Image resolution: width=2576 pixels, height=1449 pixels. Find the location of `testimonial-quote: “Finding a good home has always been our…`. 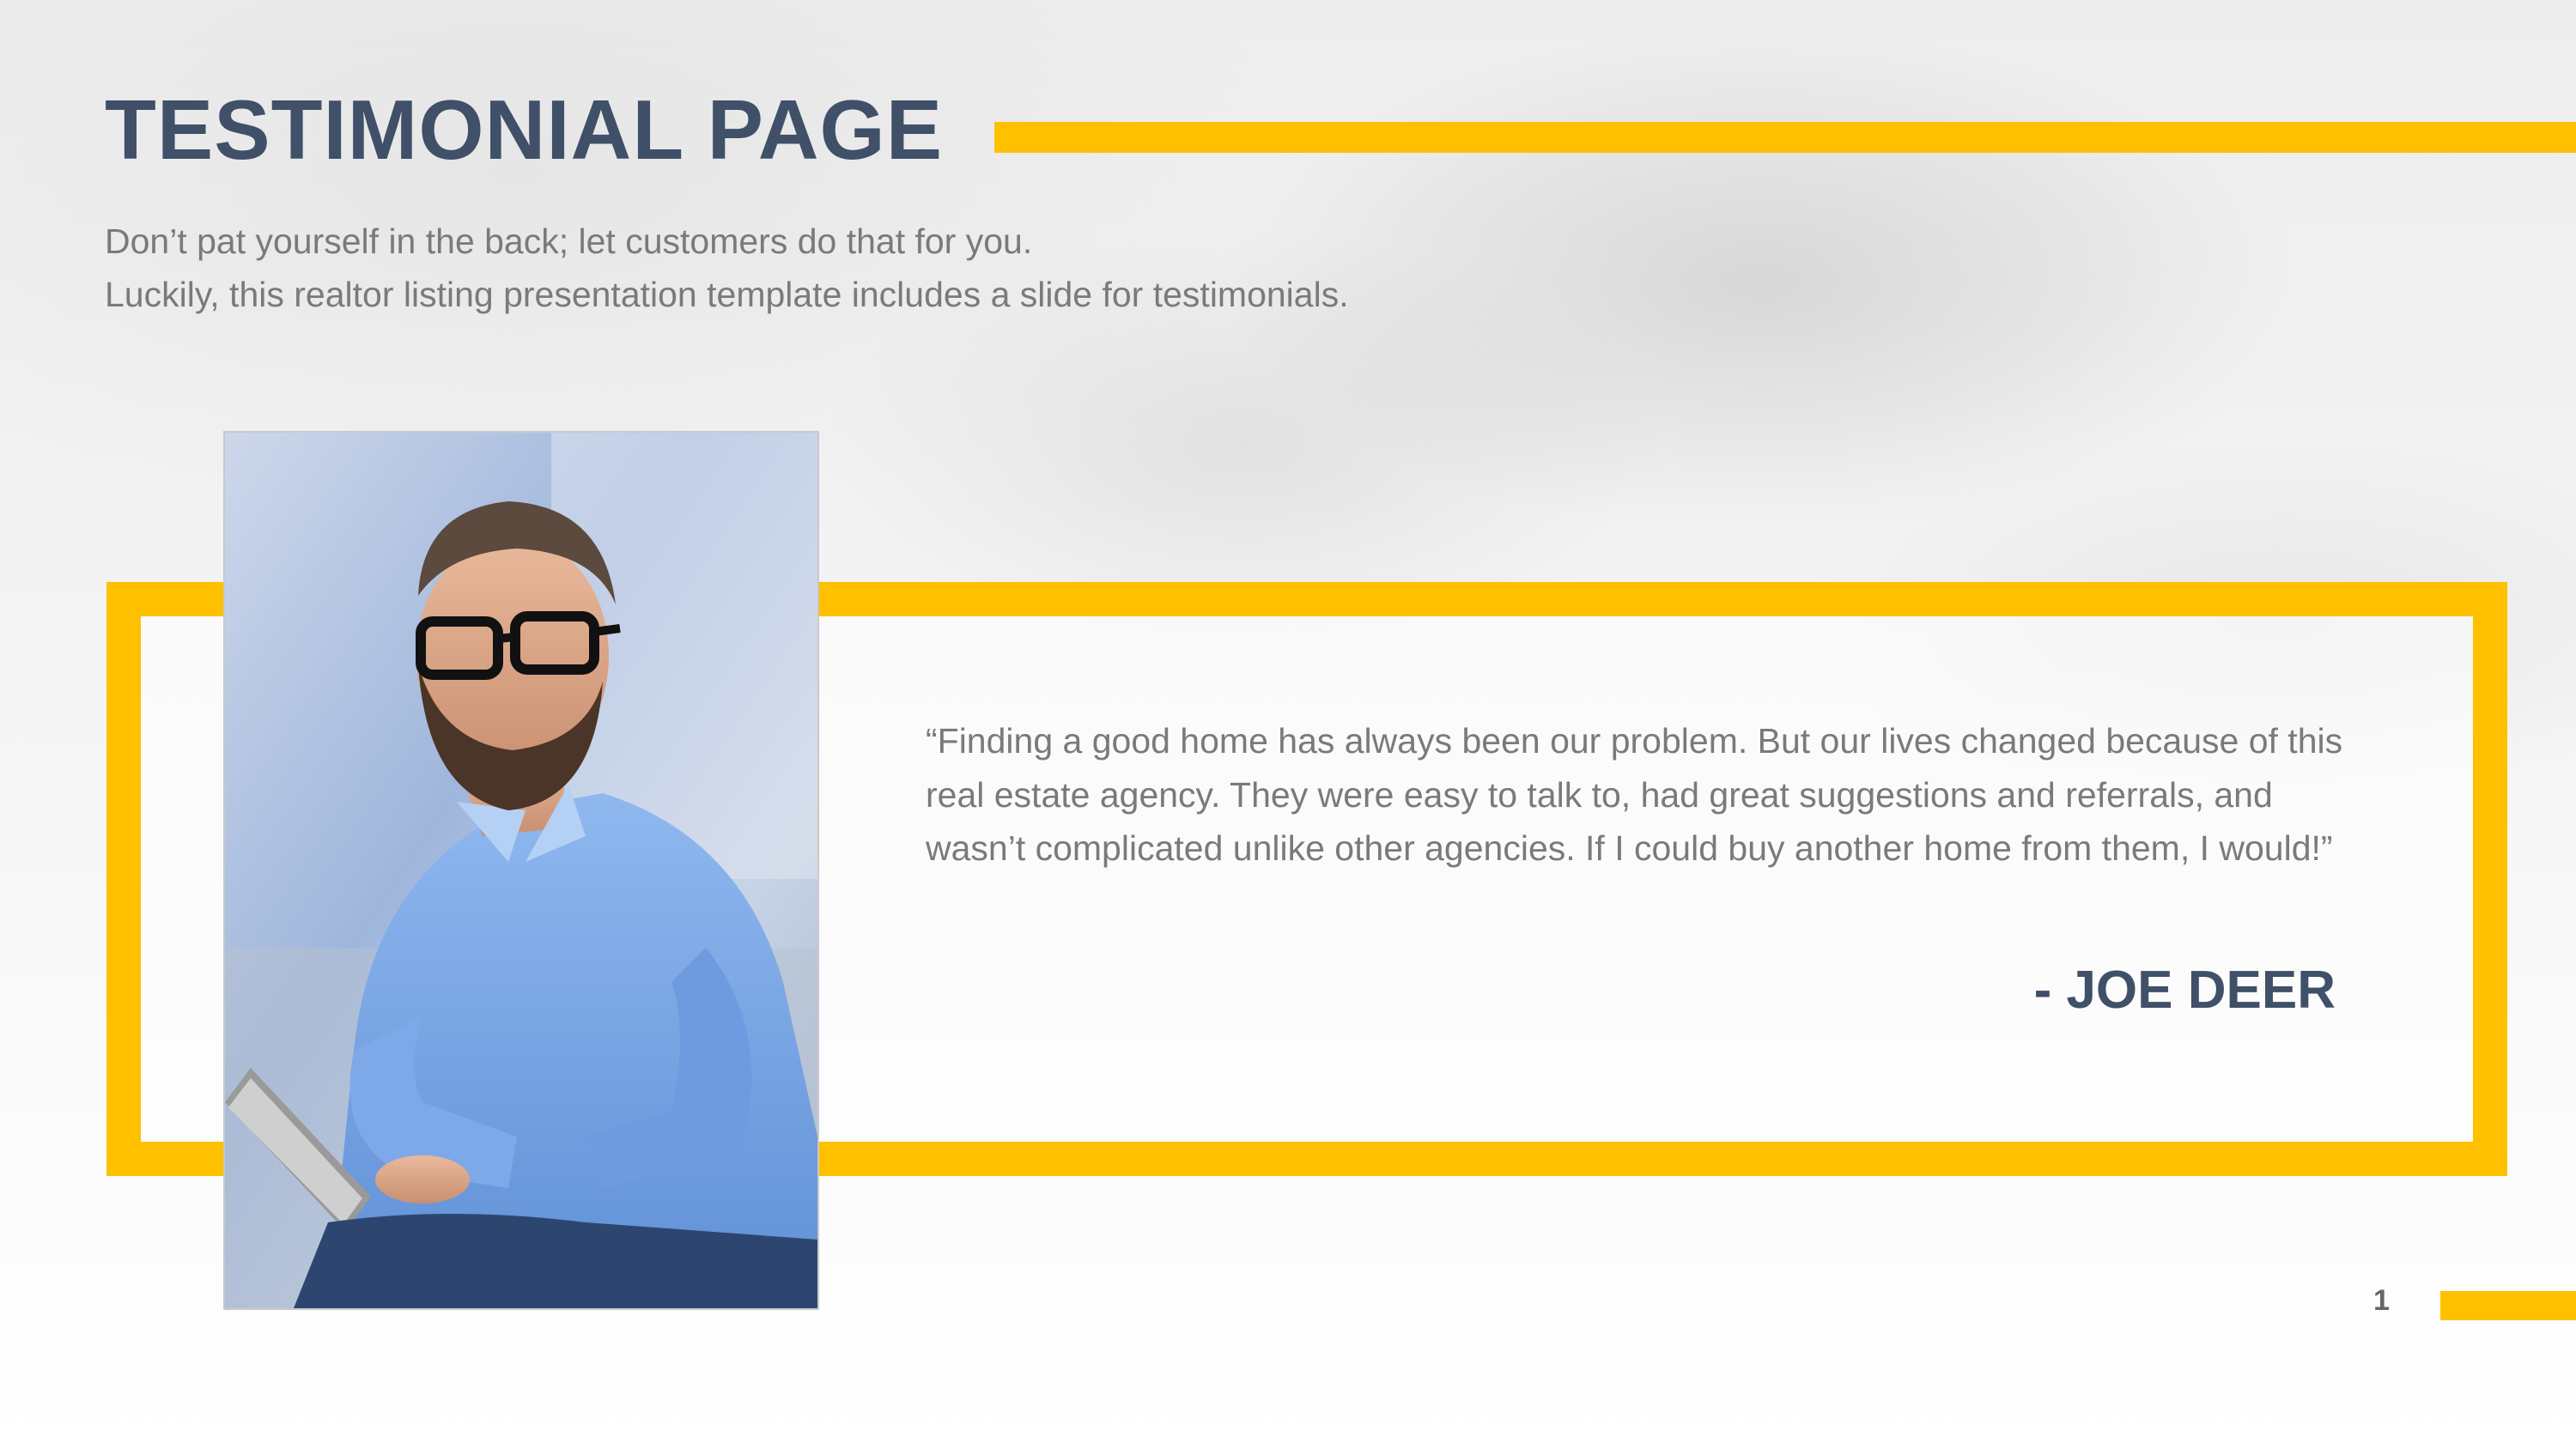

testimonial-quote: “Finding a good home has always been our… is located at coordinates (1634, 794).